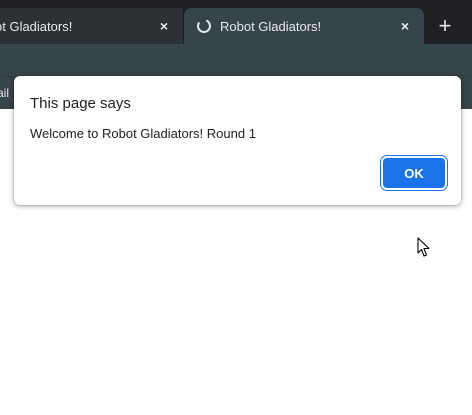 The image size is (472, 415). Describe the element at coordinates (423, 247) in the screenshot. I see `mouse-pointer-icon` at that location.